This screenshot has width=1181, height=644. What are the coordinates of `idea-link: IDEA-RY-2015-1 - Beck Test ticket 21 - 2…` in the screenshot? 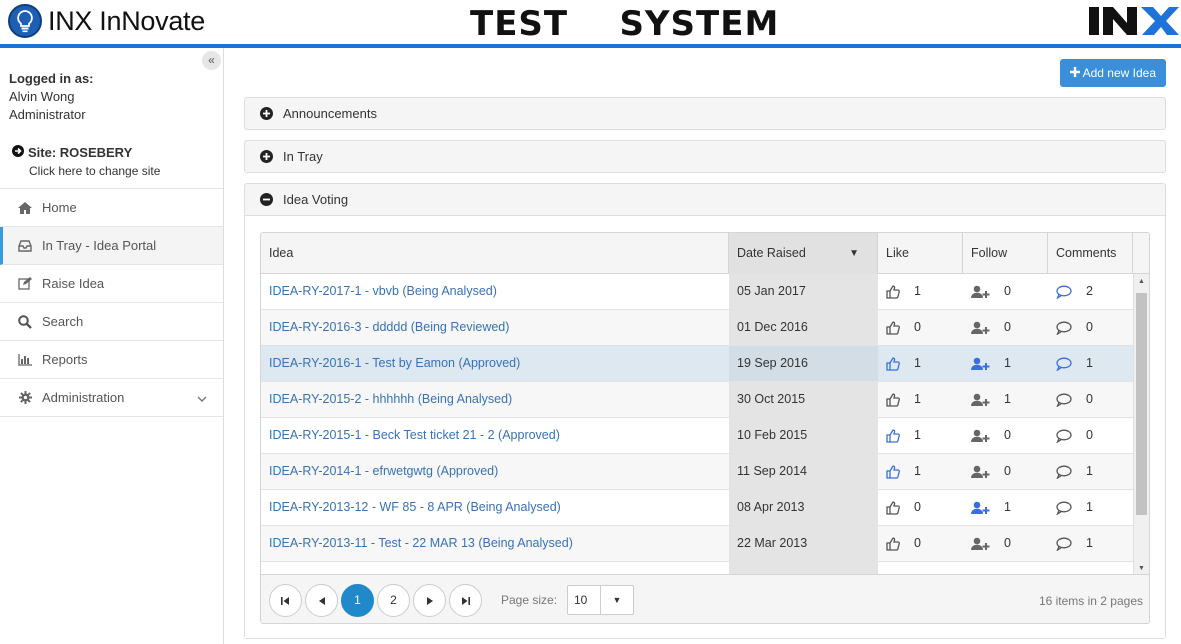 It's located at (495, 435).